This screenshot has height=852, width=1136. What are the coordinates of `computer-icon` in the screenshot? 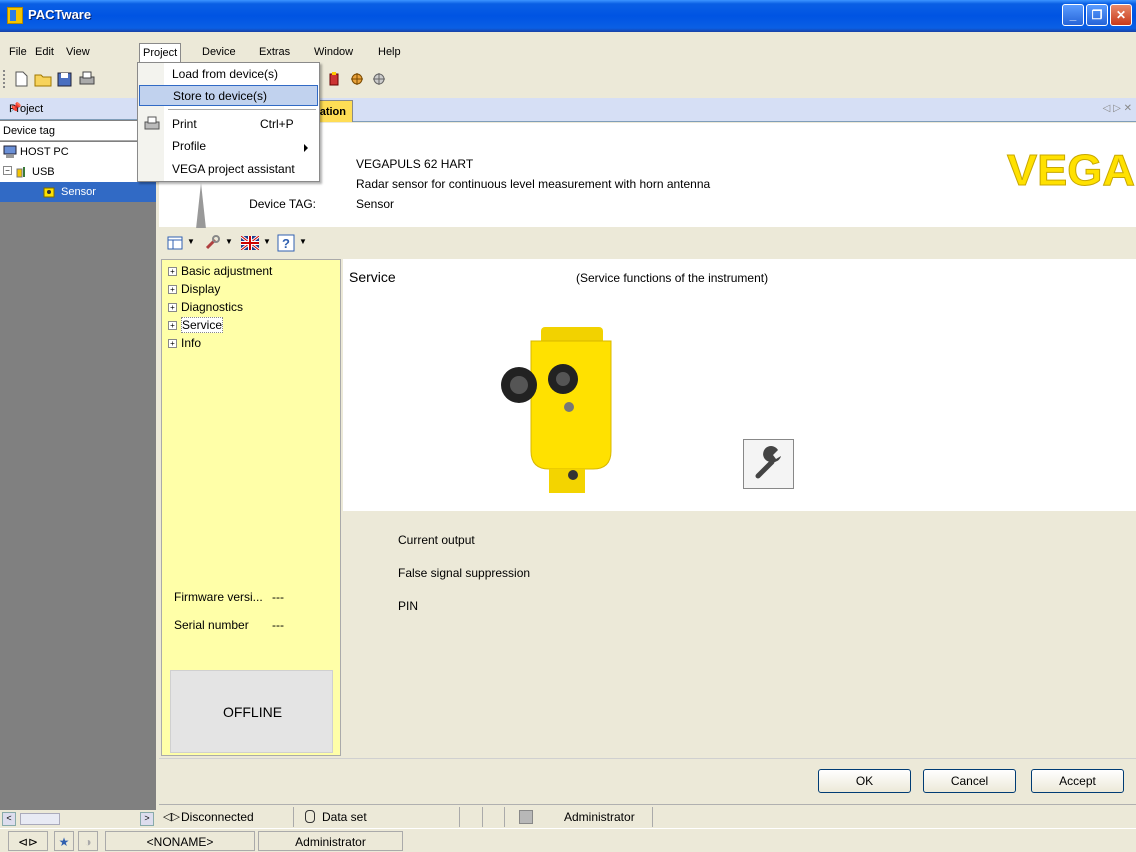 It's located at (10, 151).